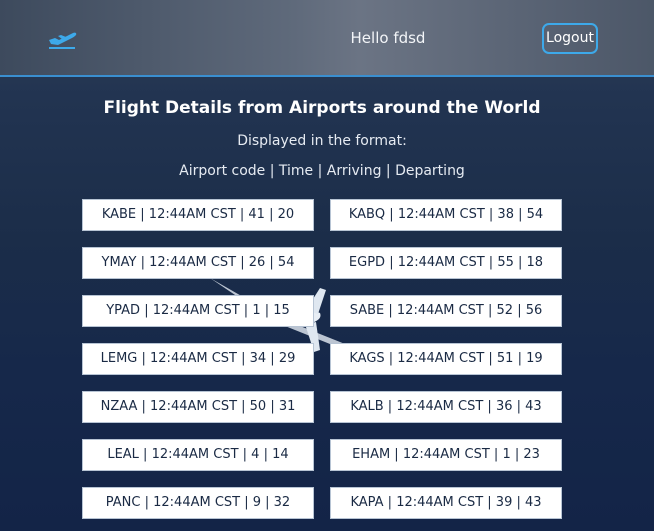 The height and width of the screenshot is (531, 654). What do you see at coordinates (446, 359) in the screenshot?
I see `flight-card: KAGS | 12:44AM CST | 51 | 19` at bounding box center [446, 359].